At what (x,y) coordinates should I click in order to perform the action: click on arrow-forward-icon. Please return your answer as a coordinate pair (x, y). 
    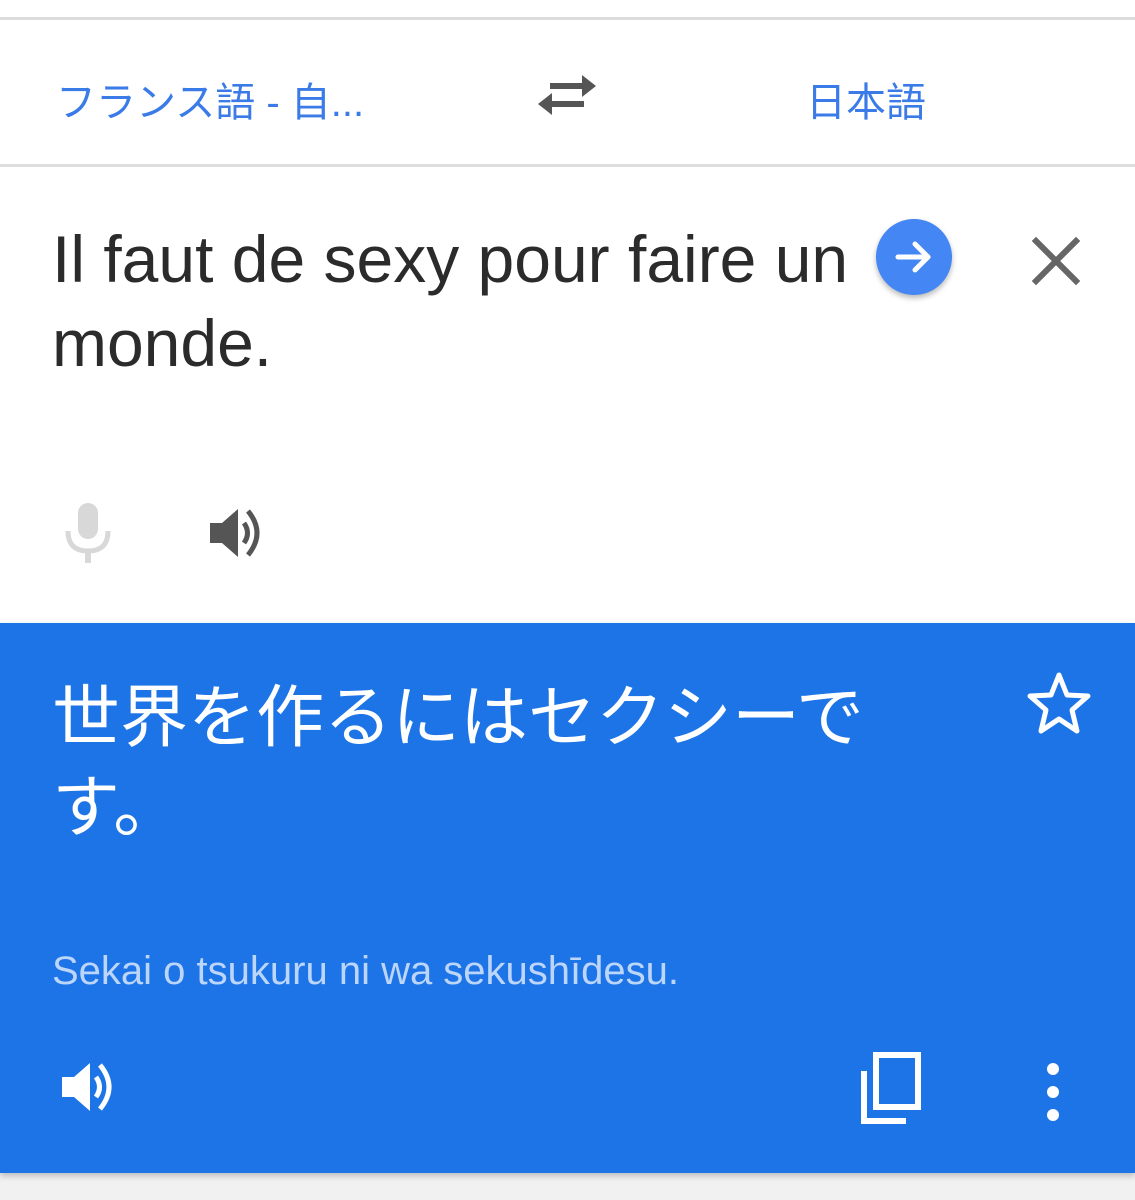
    Looking at the image, I should click on (913, 257).